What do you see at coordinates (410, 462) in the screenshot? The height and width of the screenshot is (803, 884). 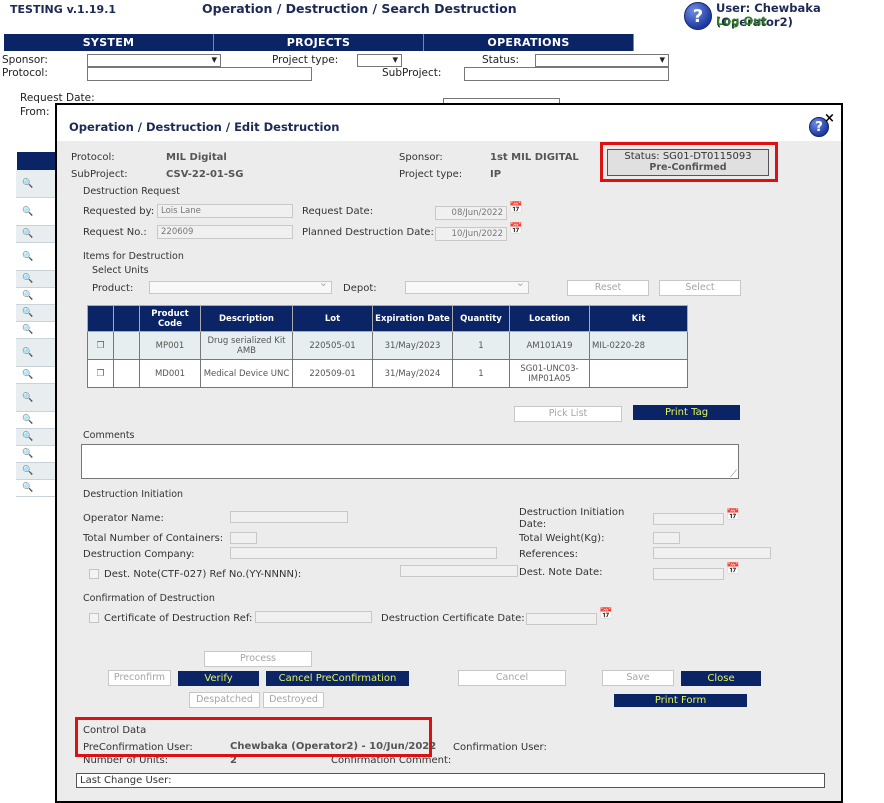 I see `comments-textarea` at bounding box center [410, 462].